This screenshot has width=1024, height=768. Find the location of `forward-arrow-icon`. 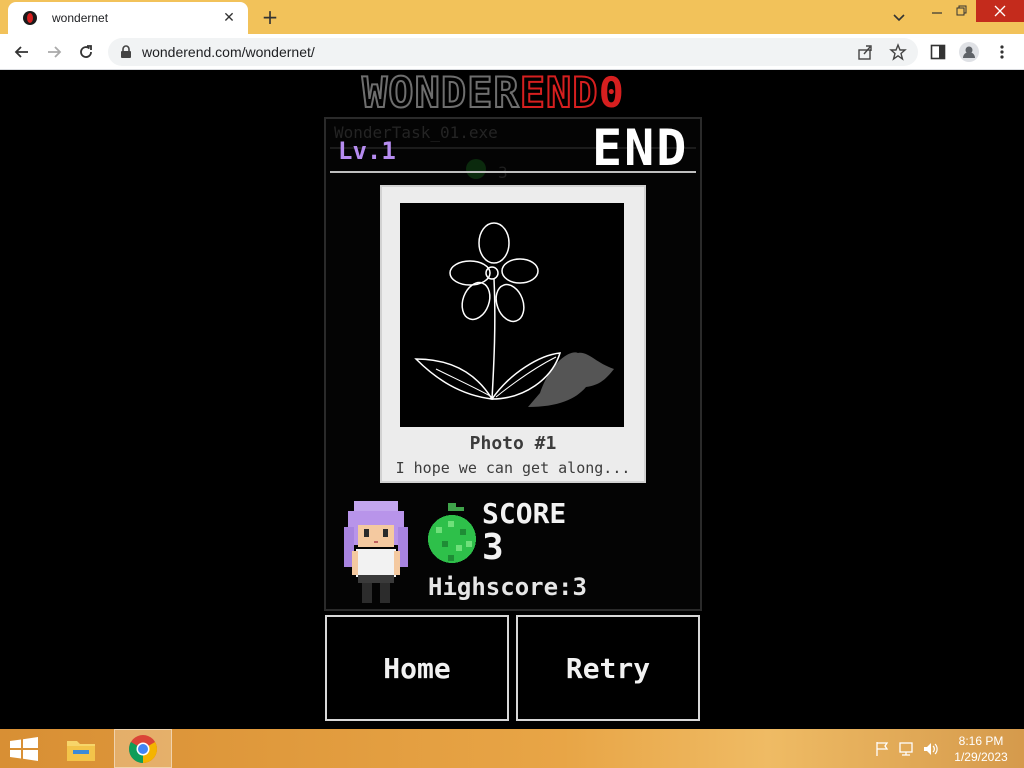

forward-arrow-icon is located at coordinates (55, 52).